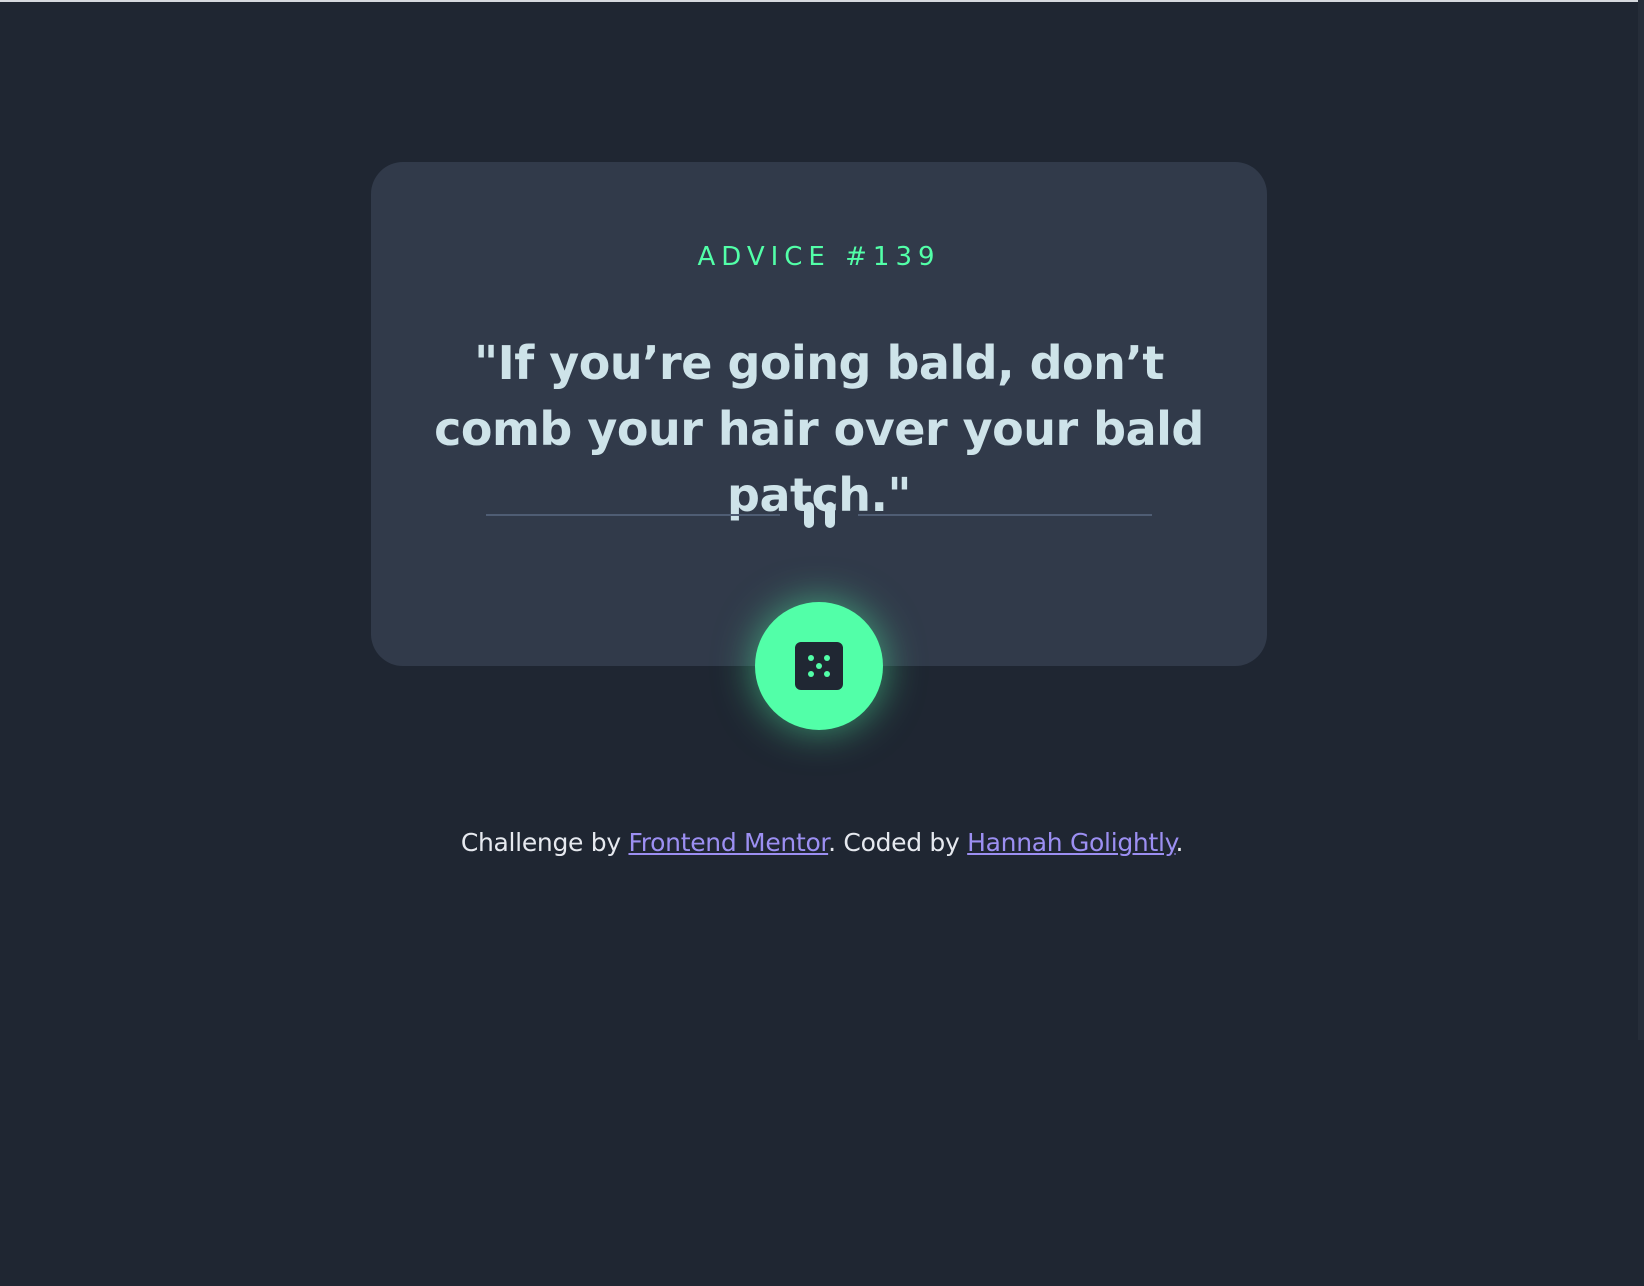  Describe the element at coordinates (819, 257) in the screenshot. I see `advice-number: ADVICE #139` at that location.